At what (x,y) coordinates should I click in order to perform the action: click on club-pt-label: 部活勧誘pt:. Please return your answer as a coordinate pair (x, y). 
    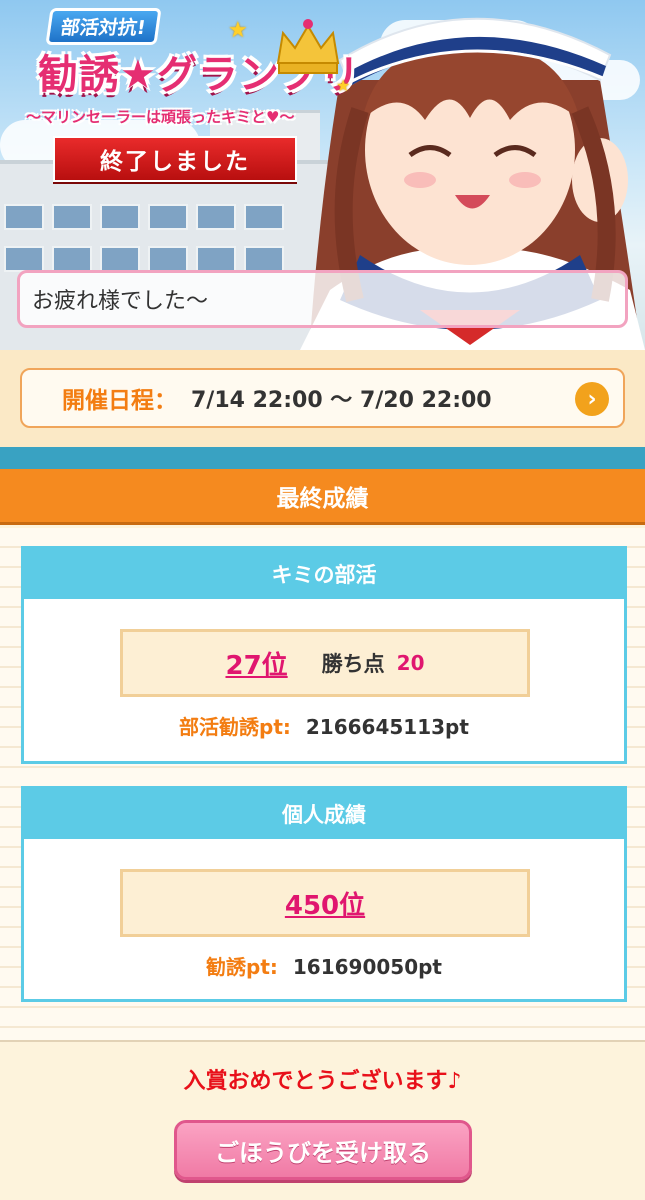
    Looking at the image, I should click on (235, 727).